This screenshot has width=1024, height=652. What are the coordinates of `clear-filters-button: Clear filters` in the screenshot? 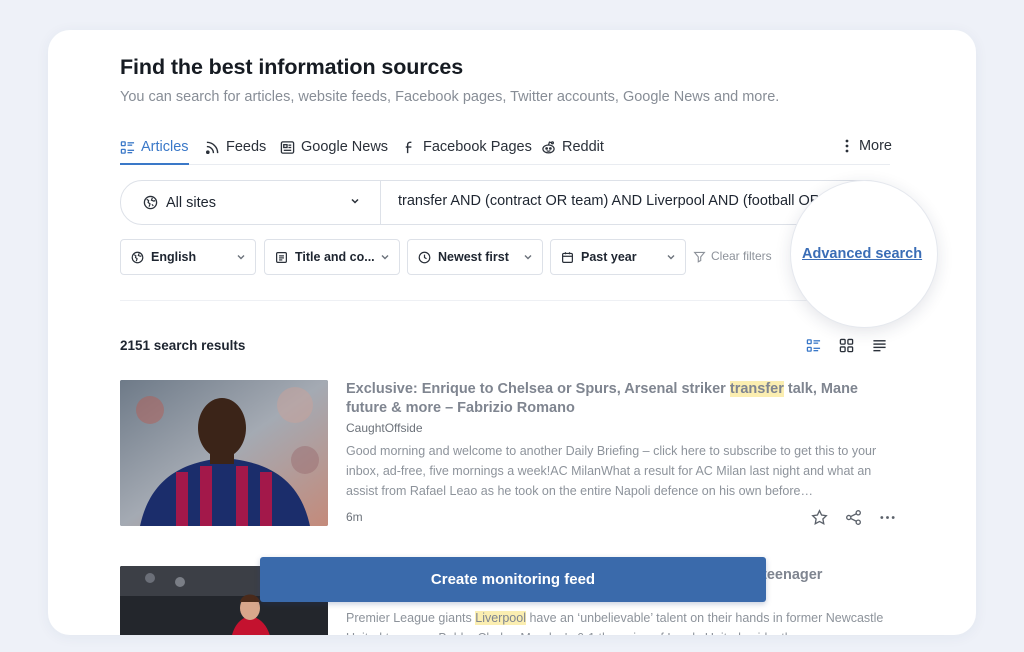 It's located at (732, 256).